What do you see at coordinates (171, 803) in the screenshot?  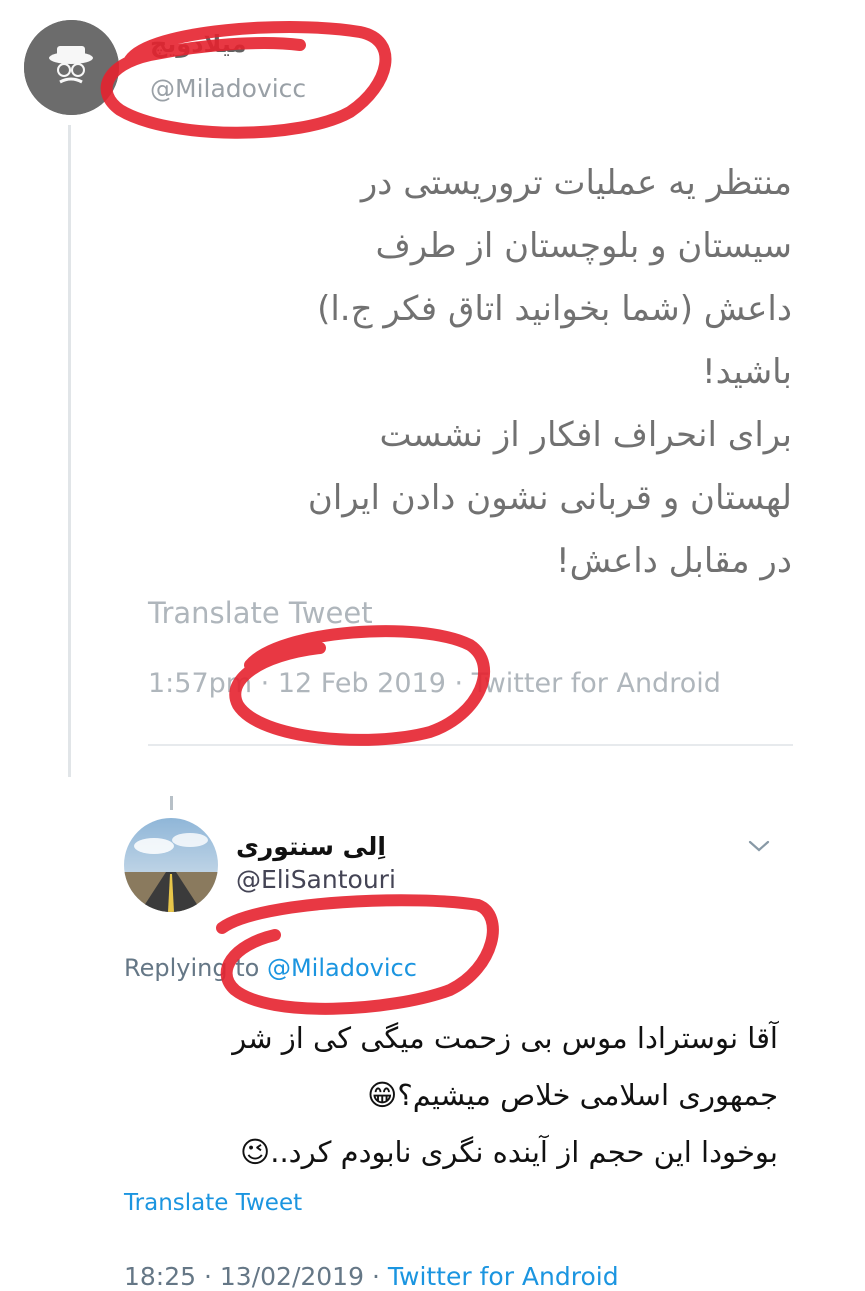 I see `reply-connector` at bounding box center [171, 803].